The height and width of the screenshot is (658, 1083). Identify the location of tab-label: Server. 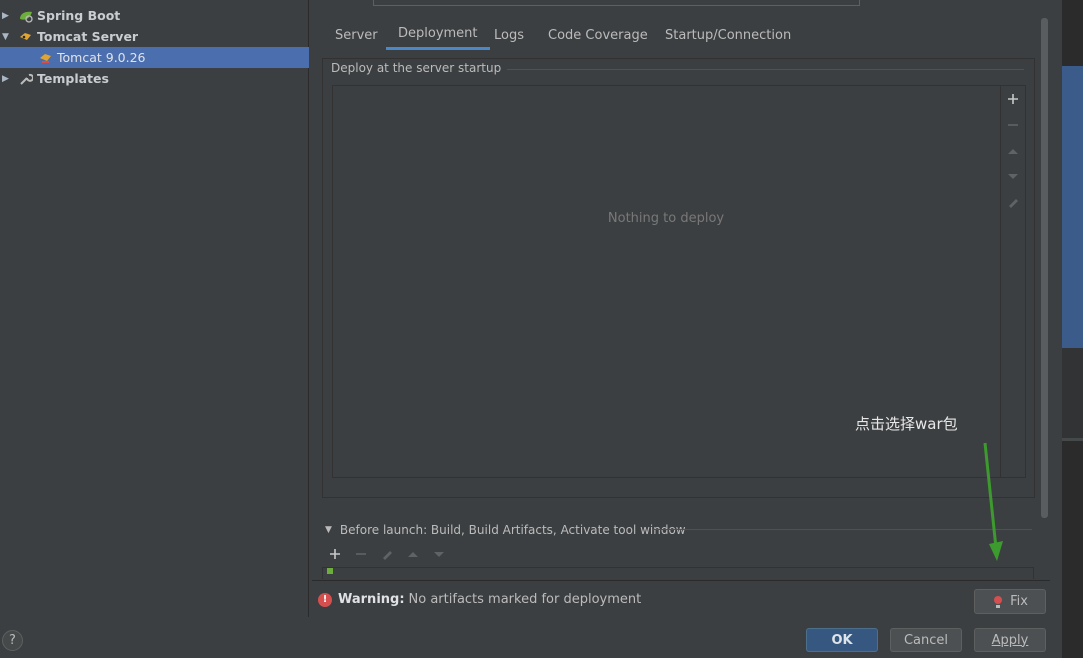
(356, 35).